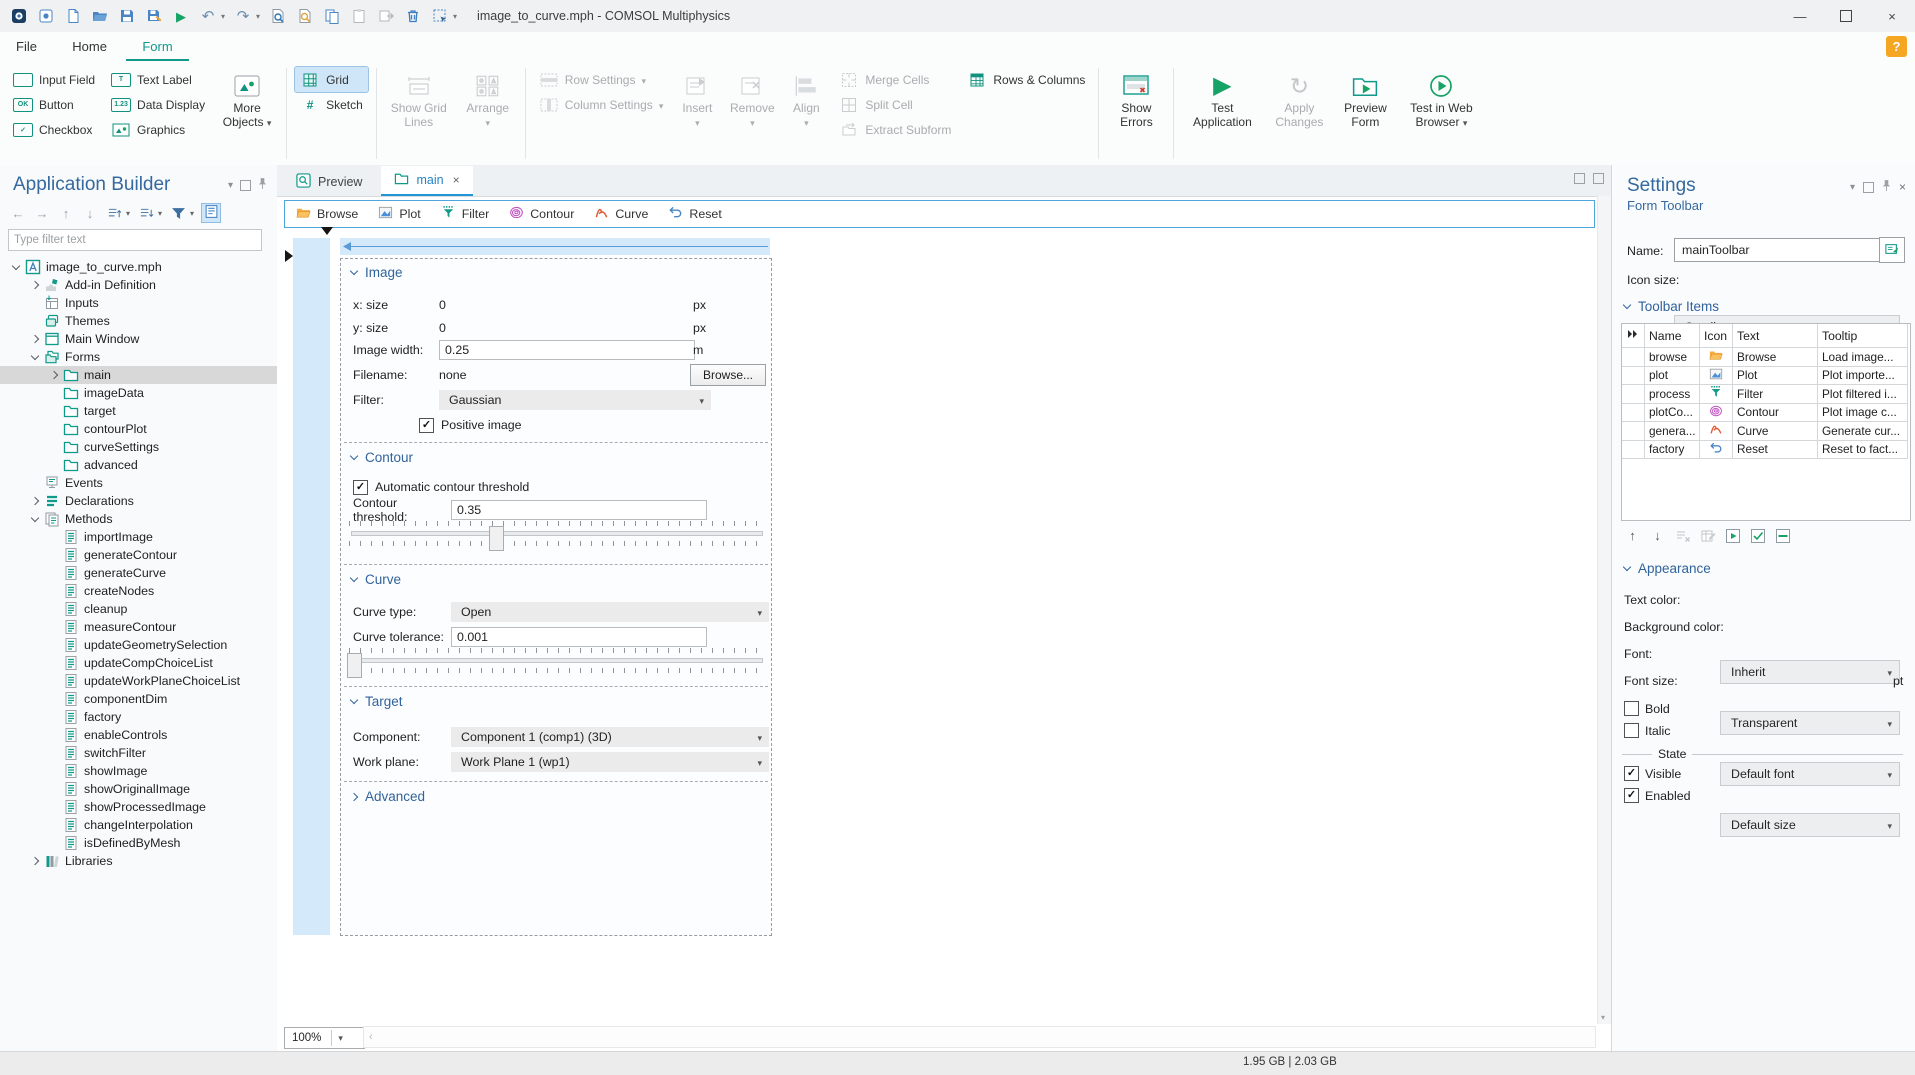  What do you see at coordinates (158, 79) in the screenshot?
I see `text-label-button: T Text Label` at bounding box center [158, 79].